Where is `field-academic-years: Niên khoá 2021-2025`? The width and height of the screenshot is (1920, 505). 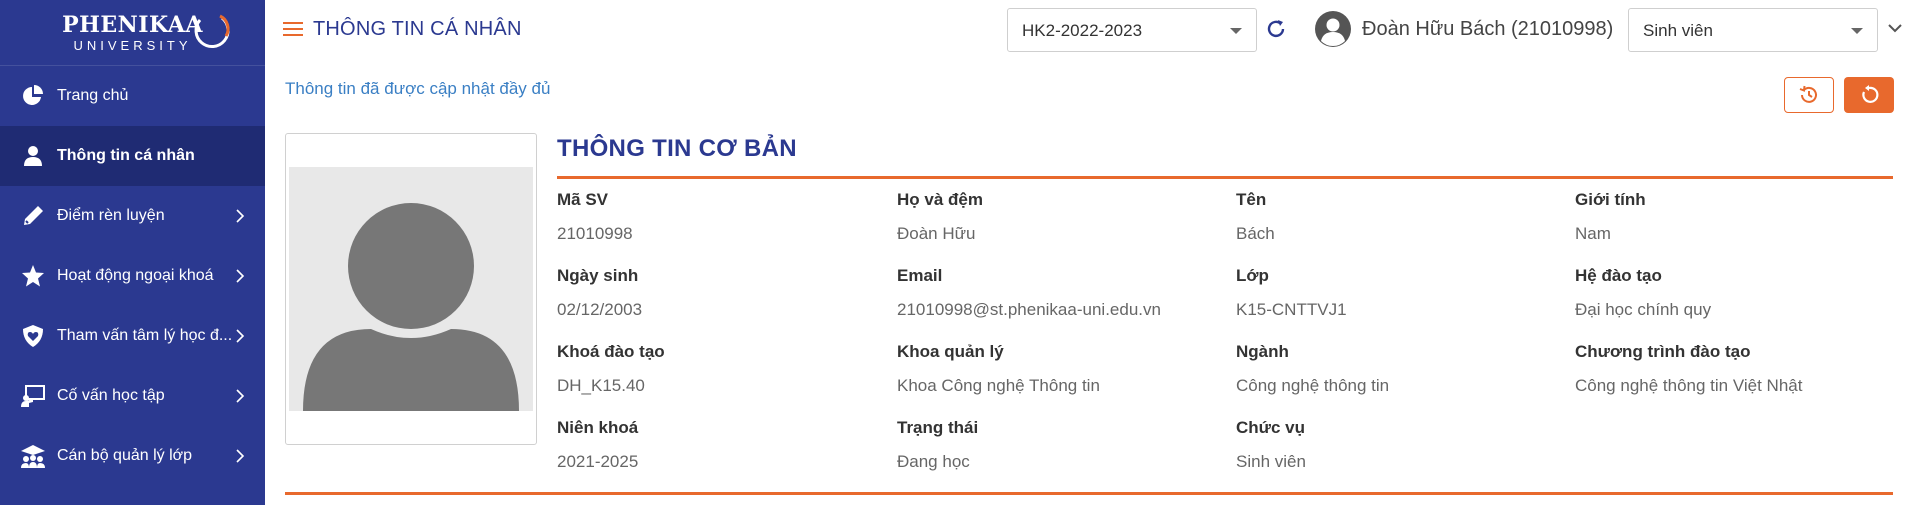
field-academic-years: Niên khoá 2021-2025 is located at coordinates (722, 445).